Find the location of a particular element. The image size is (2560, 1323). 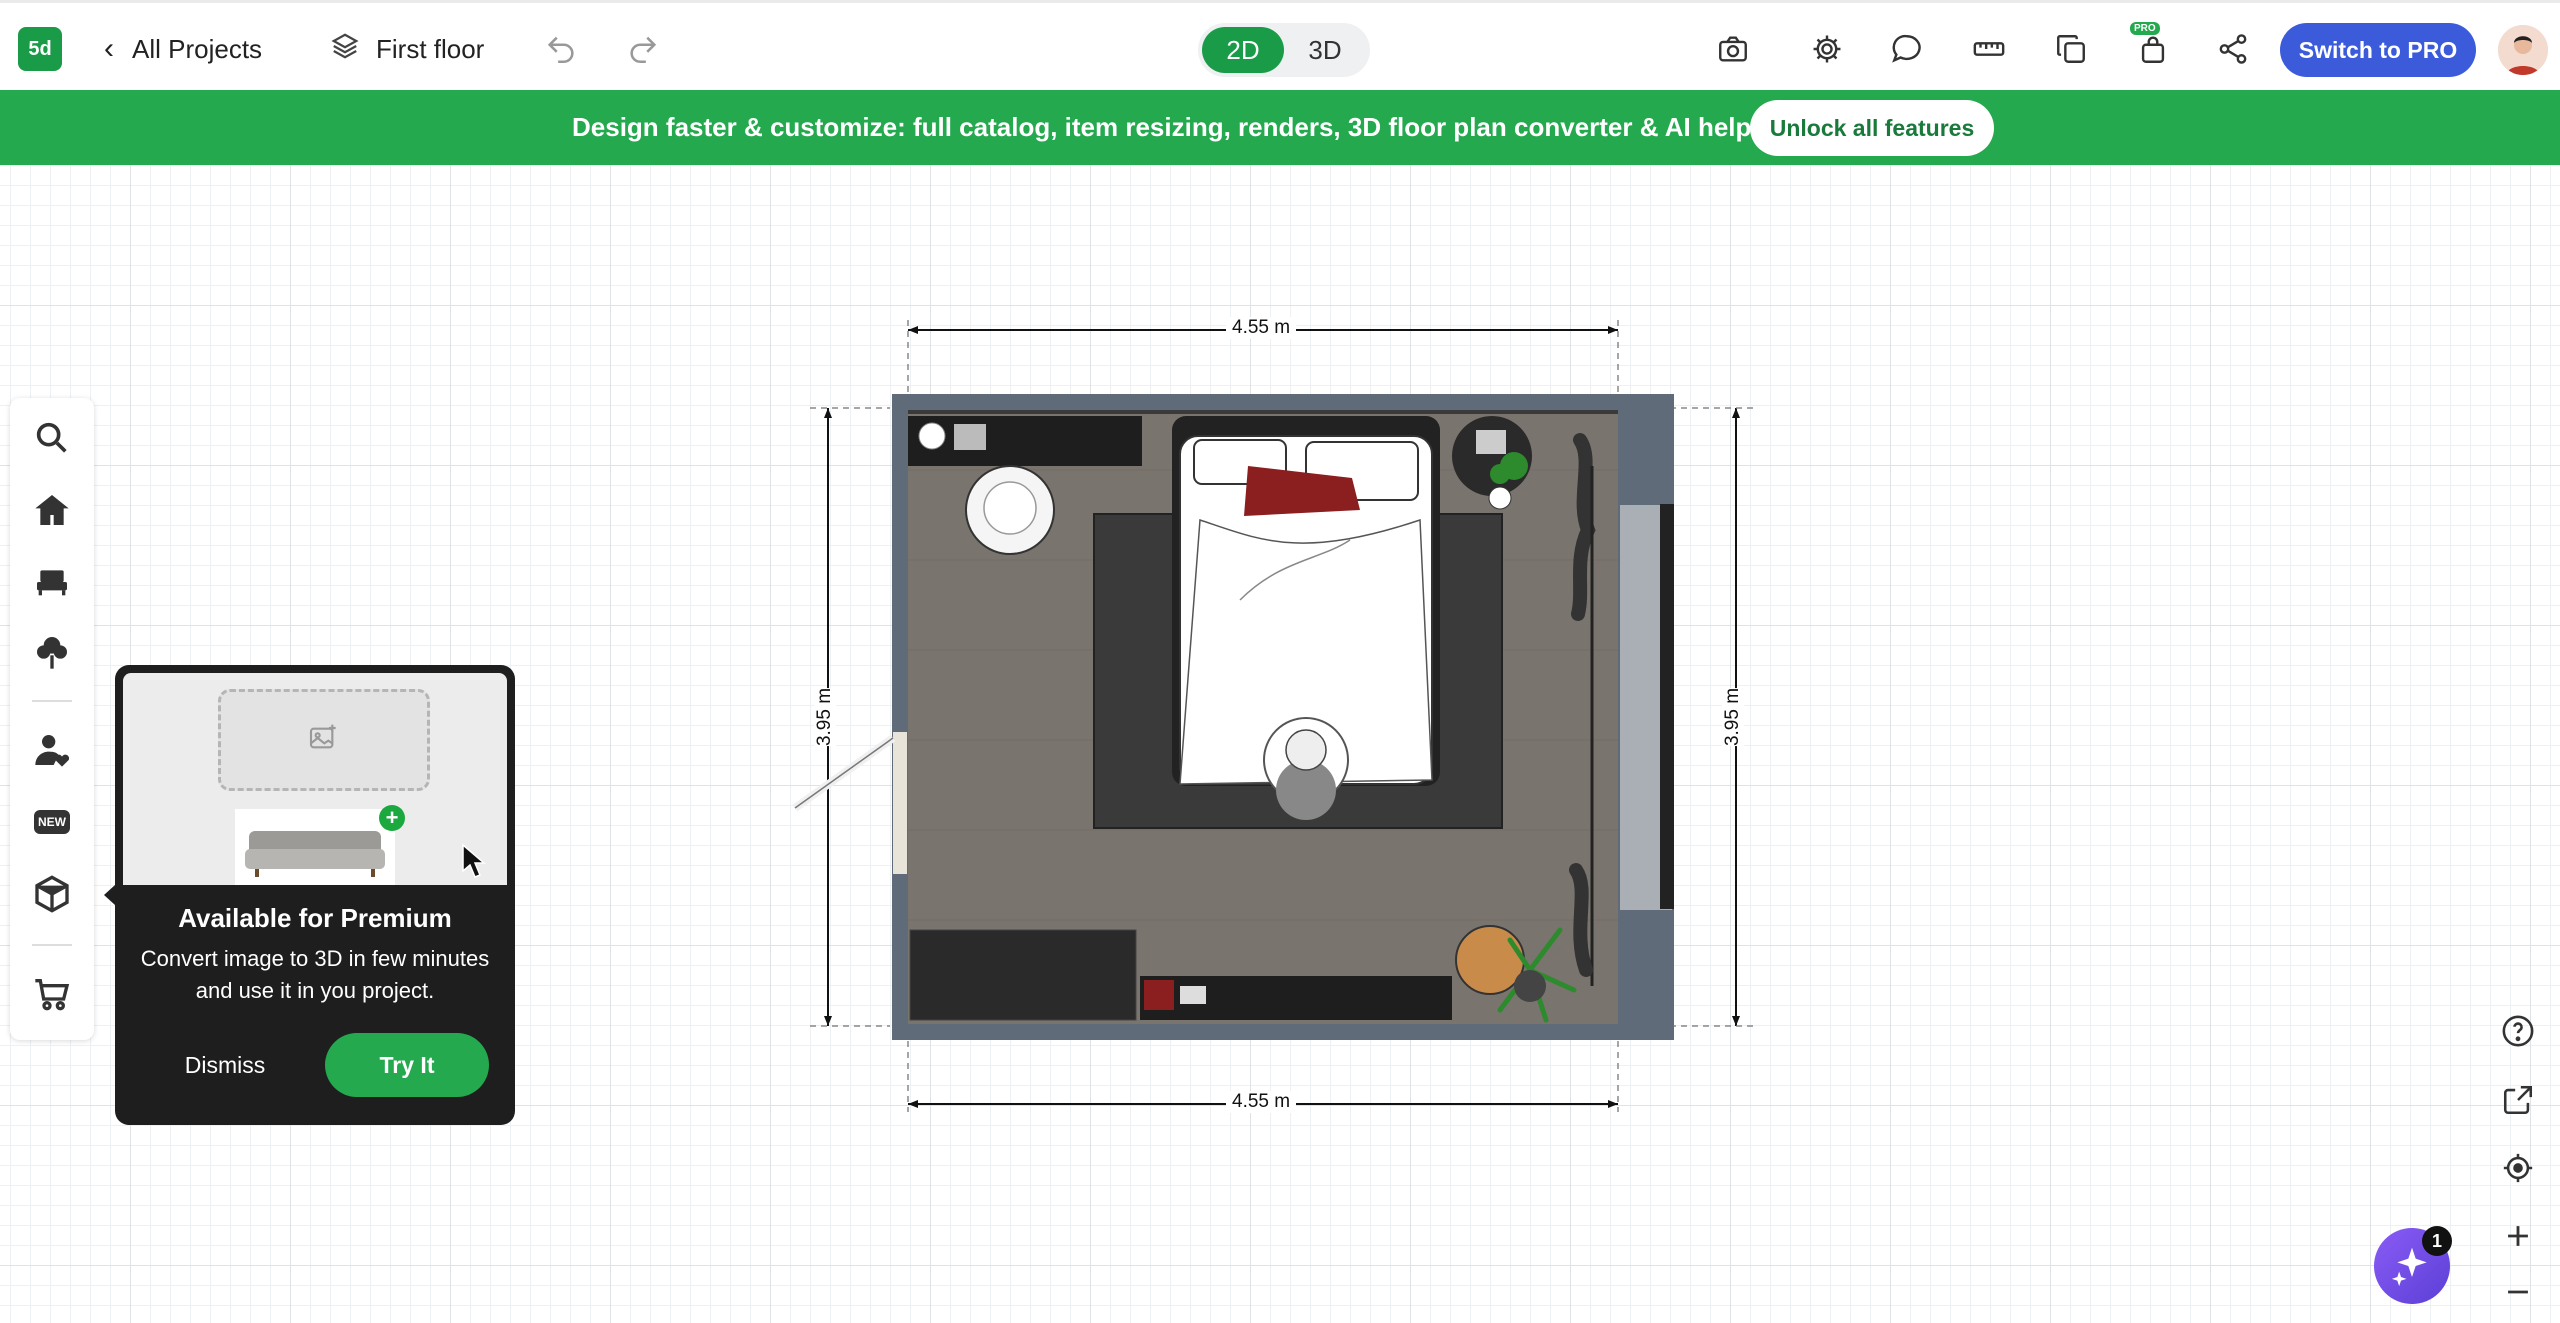

notification-badge: 1 is located at coordinates (2437, 1241).